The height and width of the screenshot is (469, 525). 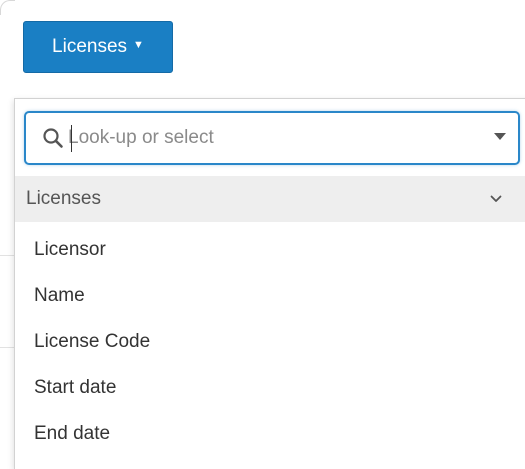 I want to click on licenses-dropdown-button: Licenses ▼, so click(x=98, y=47).